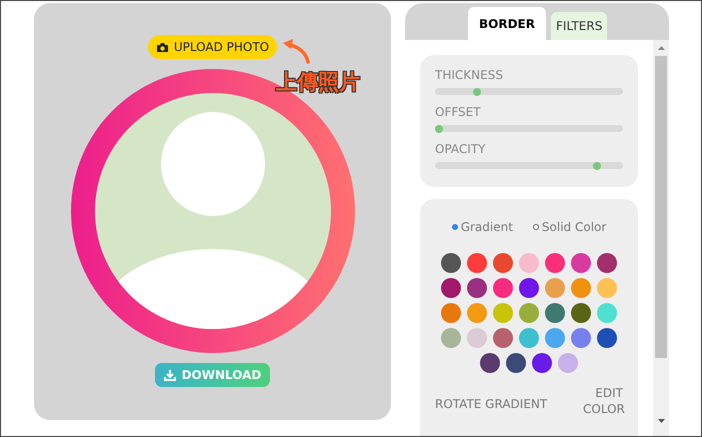 This screenshot has height=437, width=702. I want to click on rotate-gradient-label: ROTATE GRADIENT, so click(491, 404).